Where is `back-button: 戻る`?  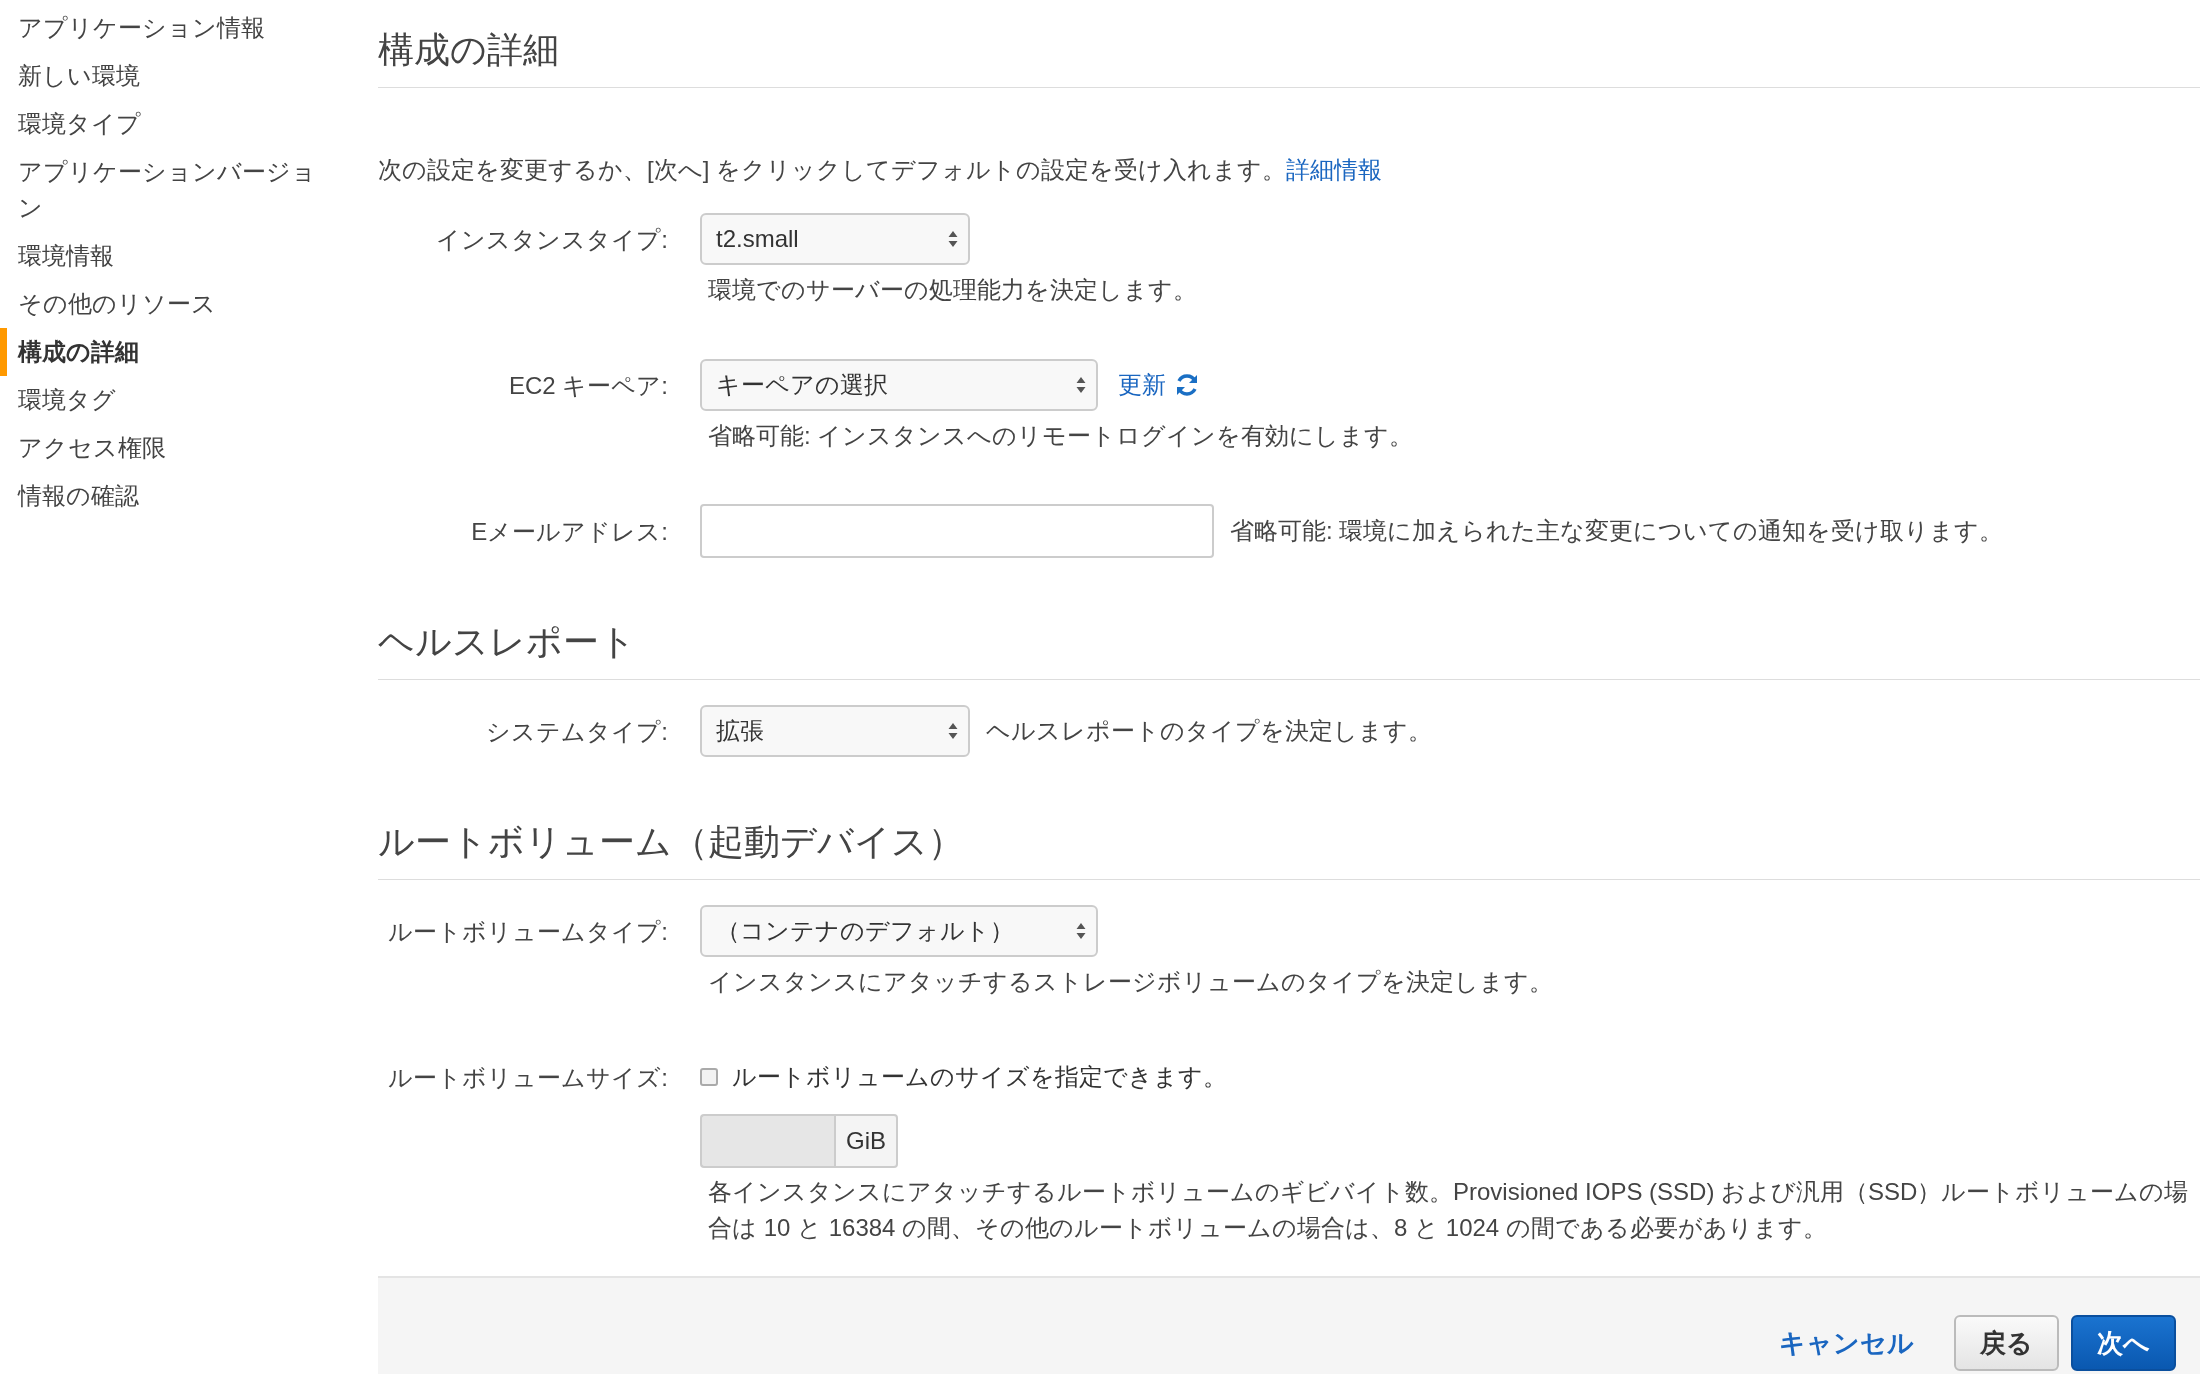 back-button: 戻る is located at coordinates (2006, 1343).